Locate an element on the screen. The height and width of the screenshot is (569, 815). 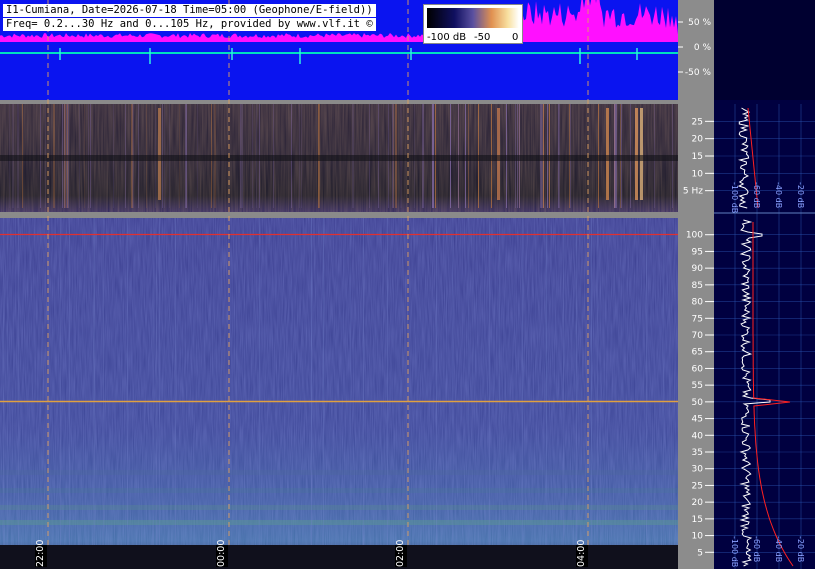
side-top-db-label: -40 dB is located at coordinates (778, 195).